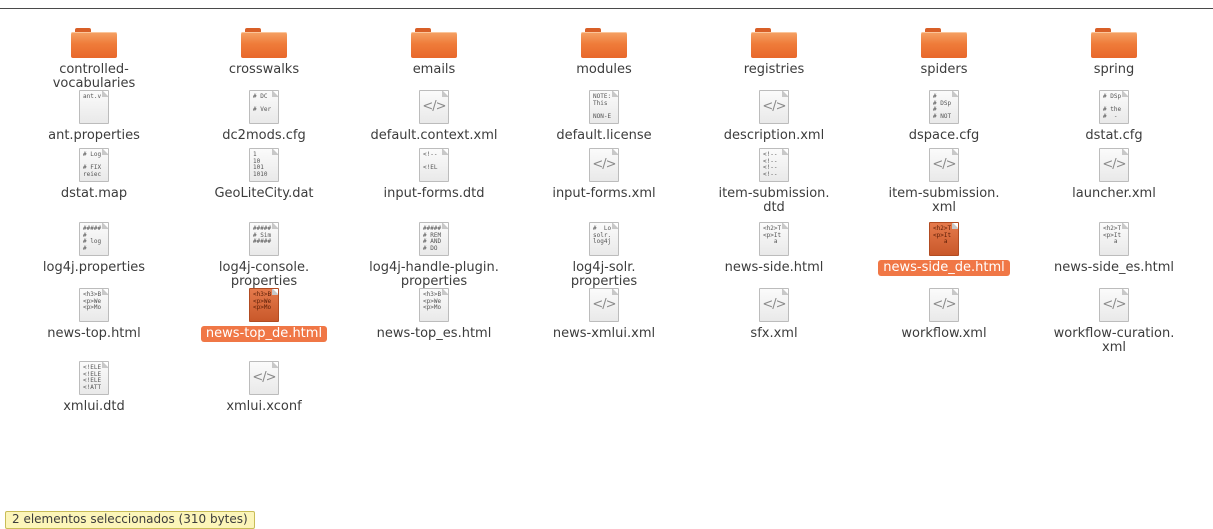  I want to click on file-preview-thumbnail: NOTE: This NON-E, so click(604, 107).